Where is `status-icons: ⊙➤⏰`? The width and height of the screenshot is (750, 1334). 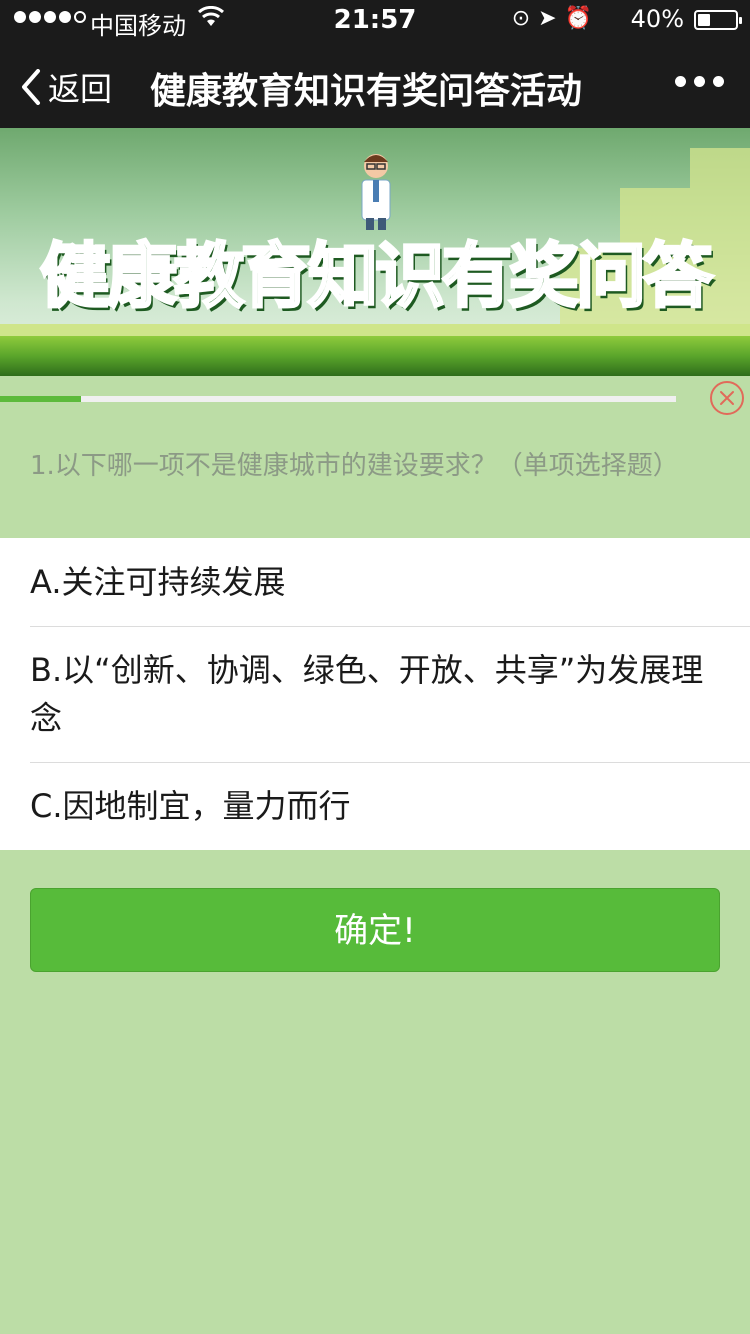 status-icons: ⊙➤⏰ is located at coordinates (556, 18).